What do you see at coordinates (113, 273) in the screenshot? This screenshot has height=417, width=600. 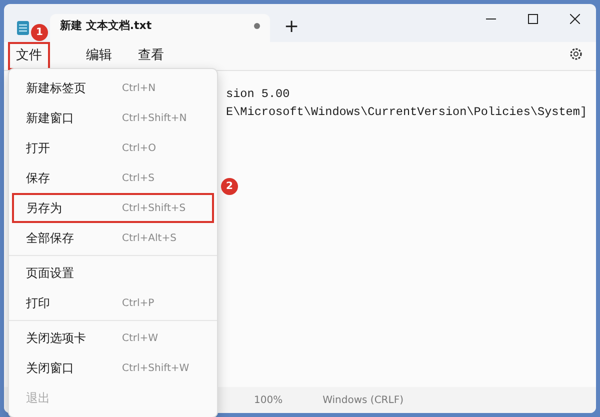 I see `menu-item: 页面设置` at bounding box center [113, 273].